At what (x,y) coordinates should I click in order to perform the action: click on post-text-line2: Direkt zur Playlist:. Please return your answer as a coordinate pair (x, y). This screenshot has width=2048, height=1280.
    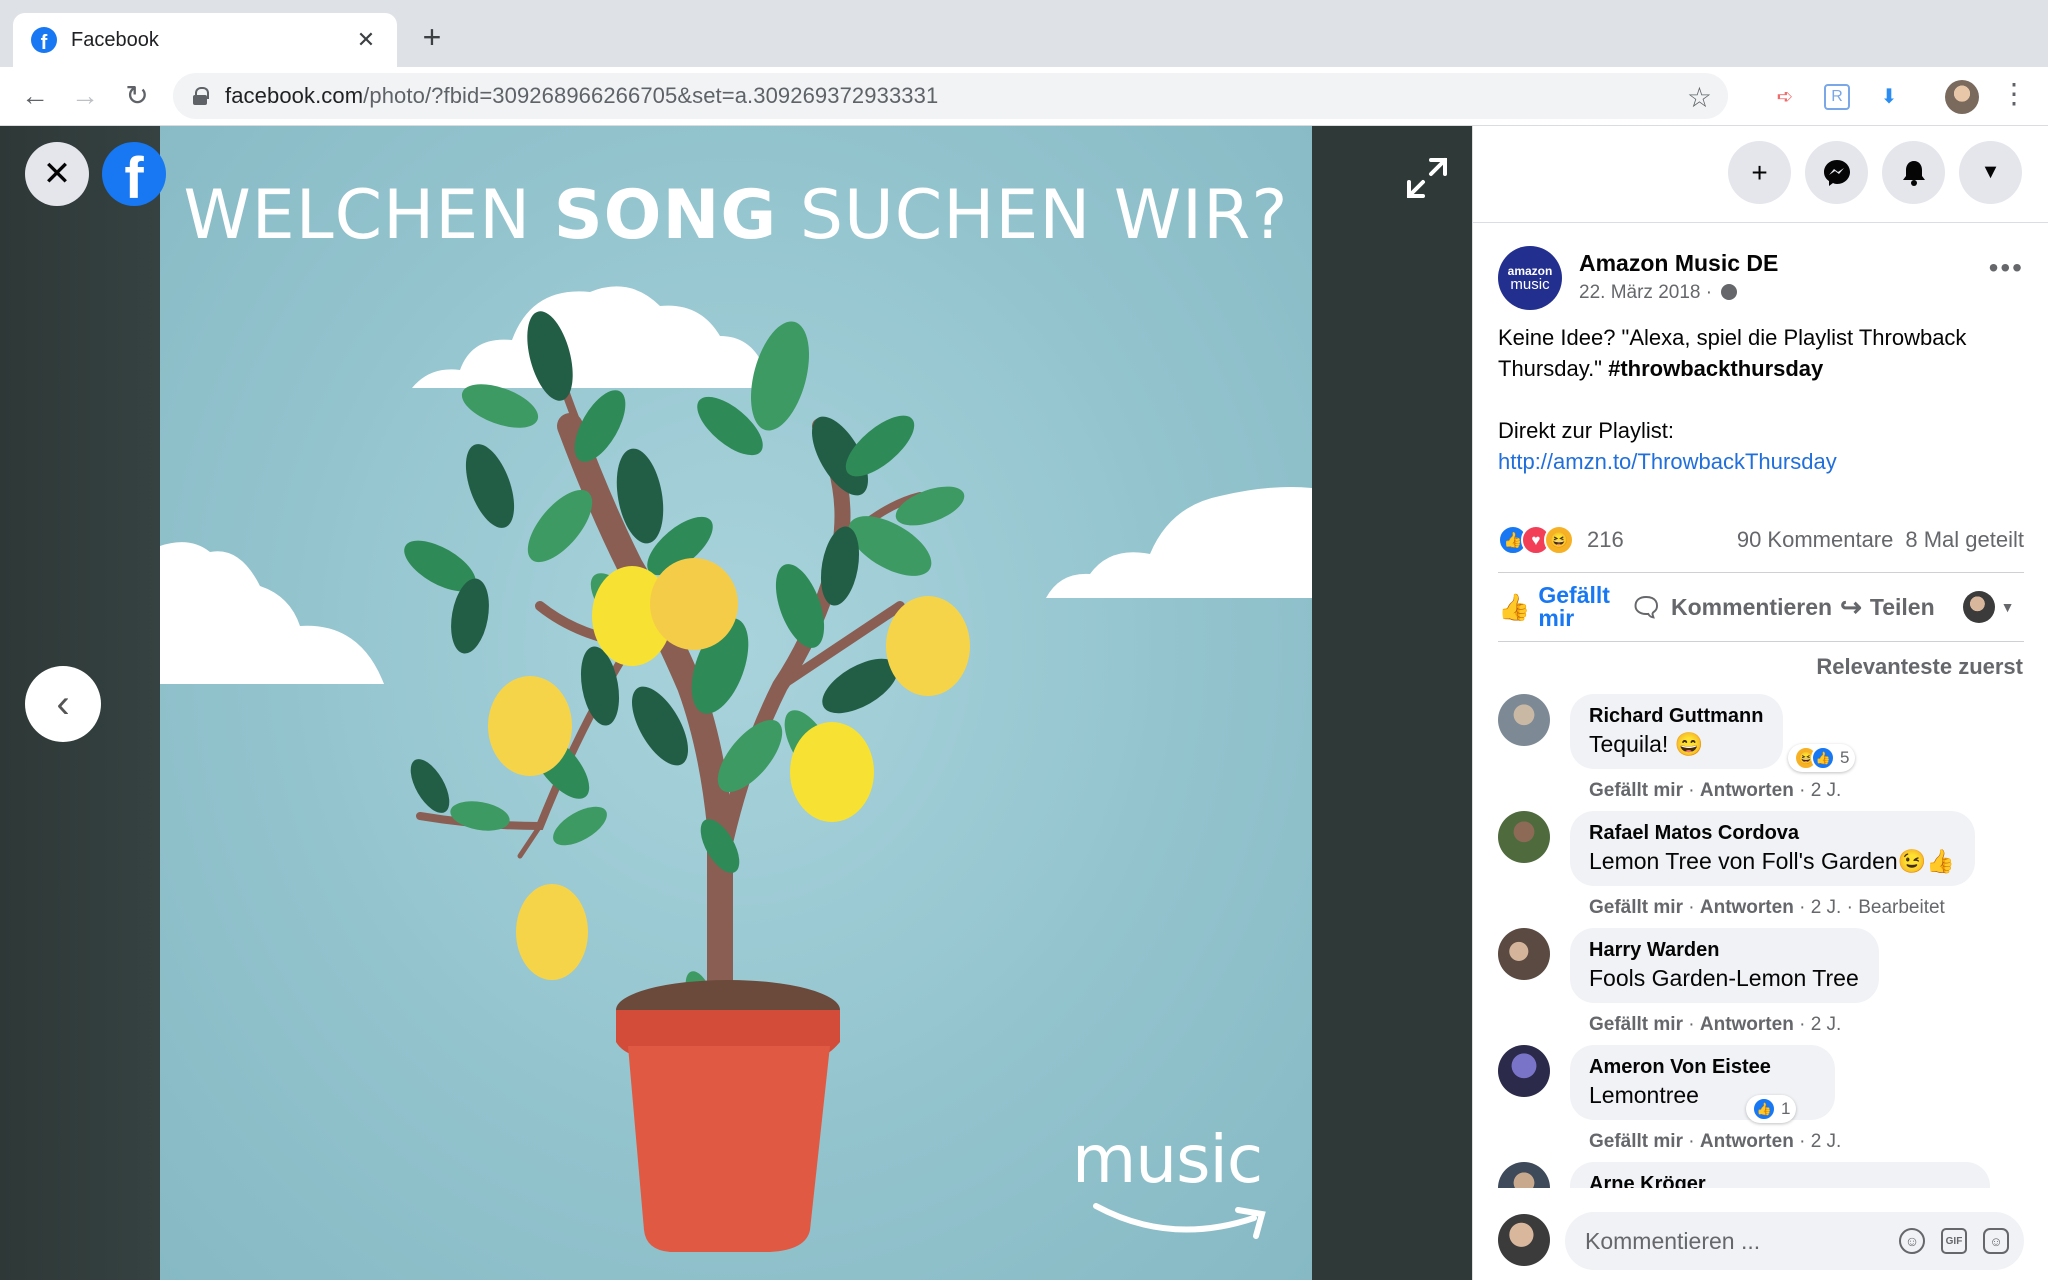
    Looking at the image, I should click on (1586, 430).